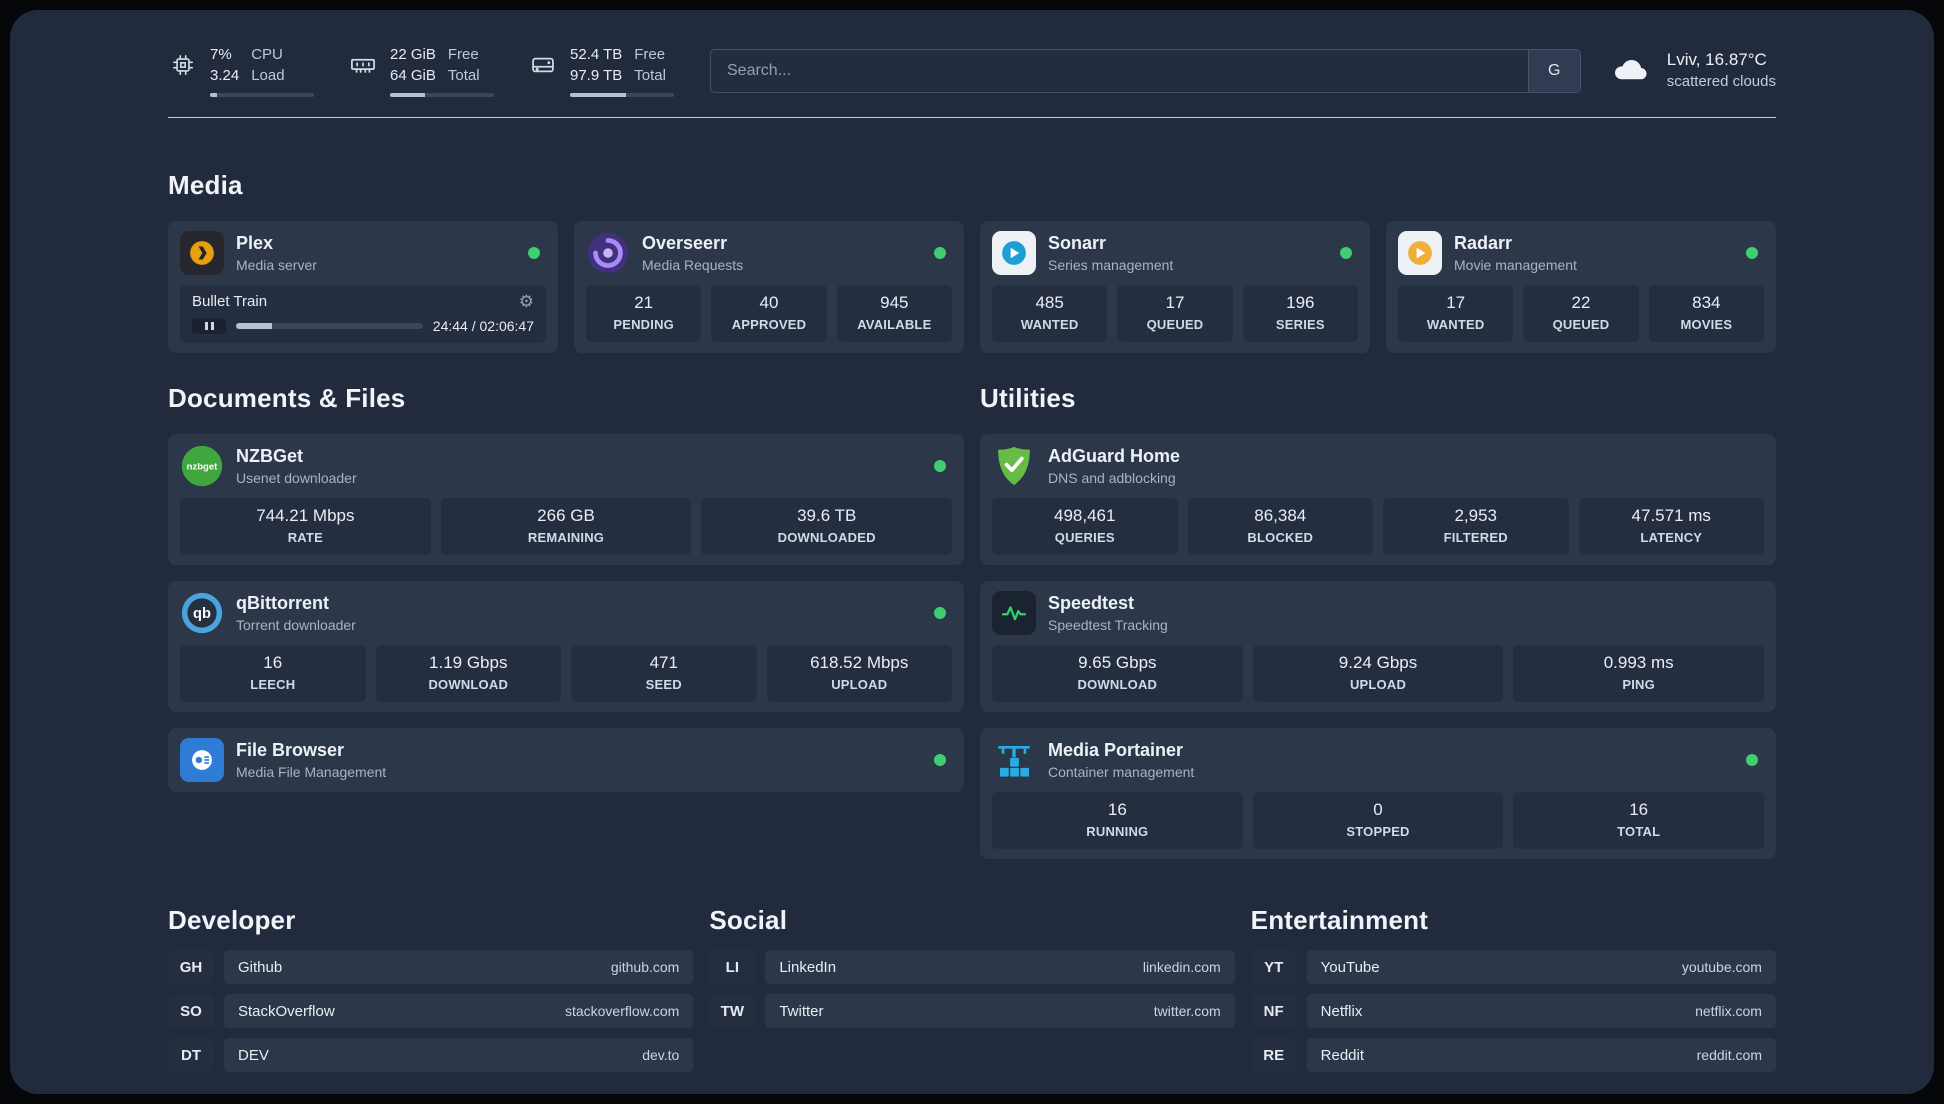 Image resolution: width=1944 pixels, height=1104 pixels. What do you see at coordinates (1339, 920) in the screenshot?
I see `section-title-entertainment: Entertainment` at bounding box center [1339, 920].